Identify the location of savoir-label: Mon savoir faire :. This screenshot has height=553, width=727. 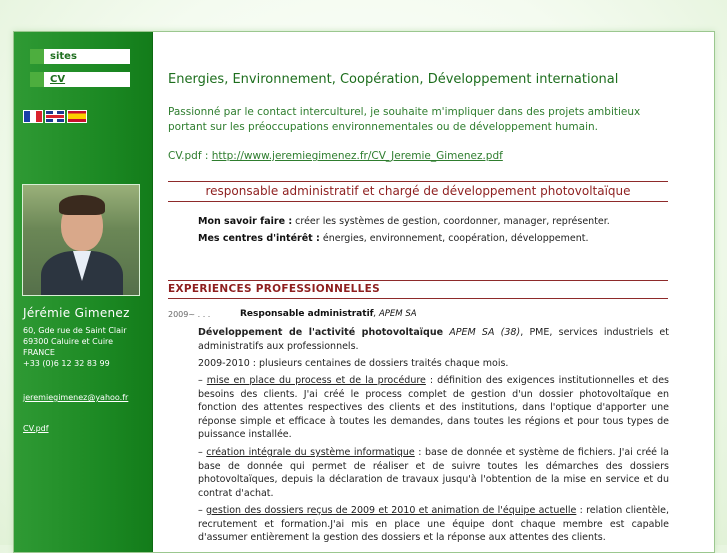
(245, 221).